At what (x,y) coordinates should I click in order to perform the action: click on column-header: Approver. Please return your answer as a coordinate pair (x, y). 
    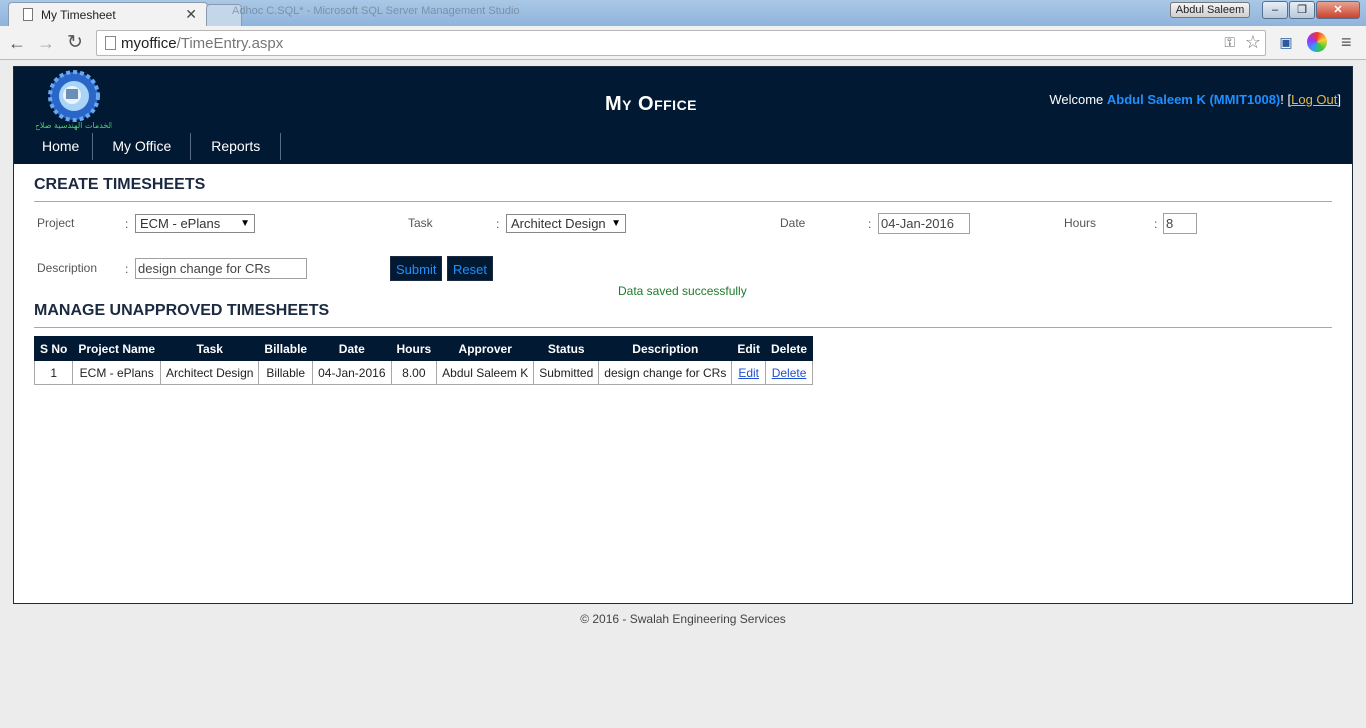
    Looking at the image, I should click on (485, 348).